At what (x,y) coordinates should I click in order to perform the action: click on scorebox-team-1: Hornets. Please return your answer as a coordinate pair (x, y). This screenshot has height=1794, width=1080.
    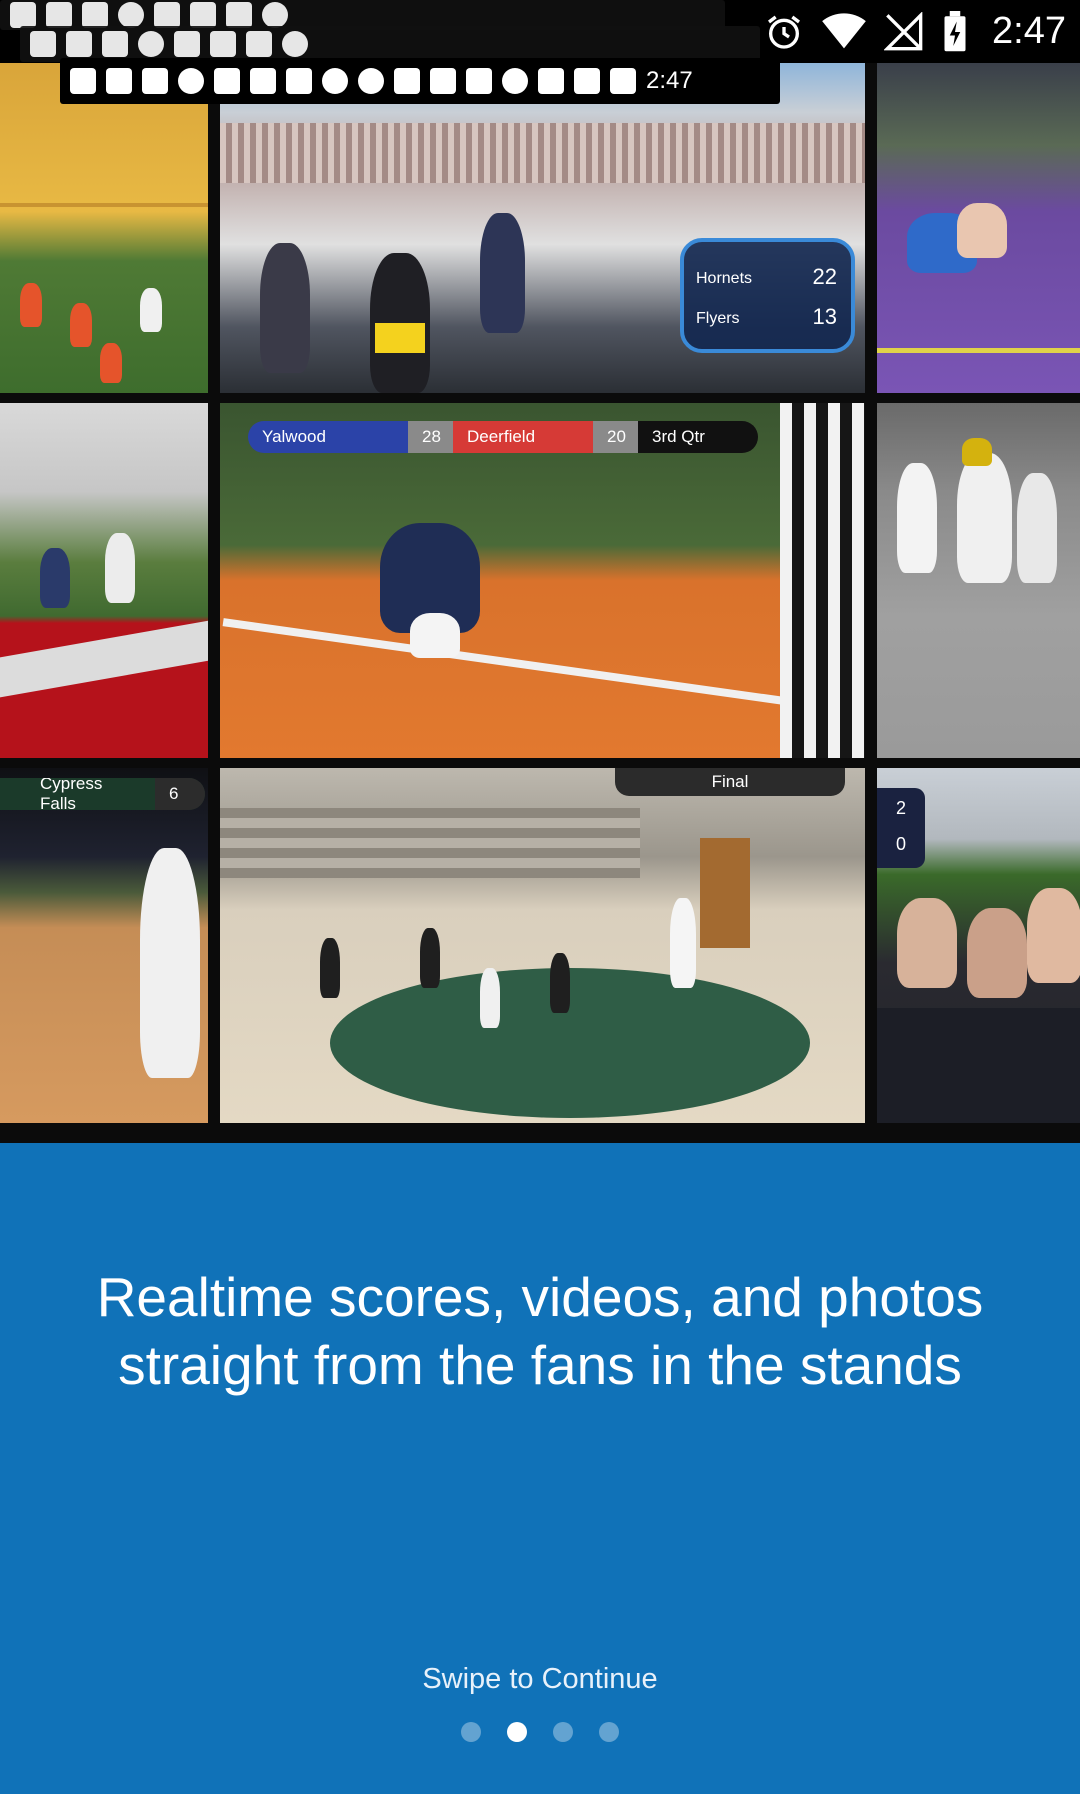
    Looking at the image, I should click on (724, 278).